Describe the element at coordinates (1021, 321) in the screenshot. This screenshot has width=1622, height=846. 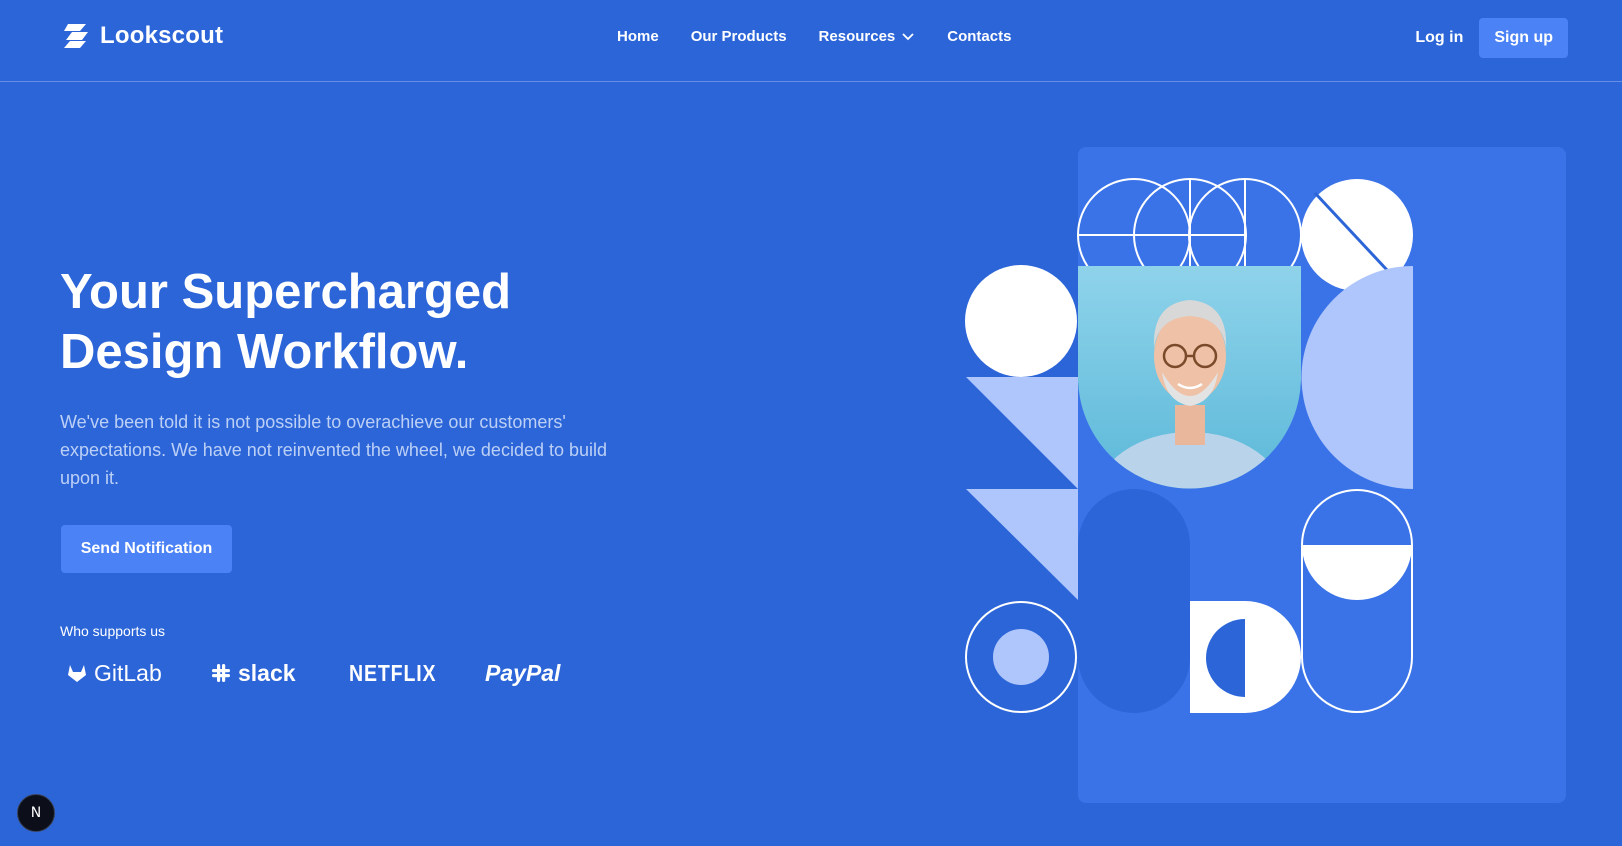
I see `white-circle-left` at that location.